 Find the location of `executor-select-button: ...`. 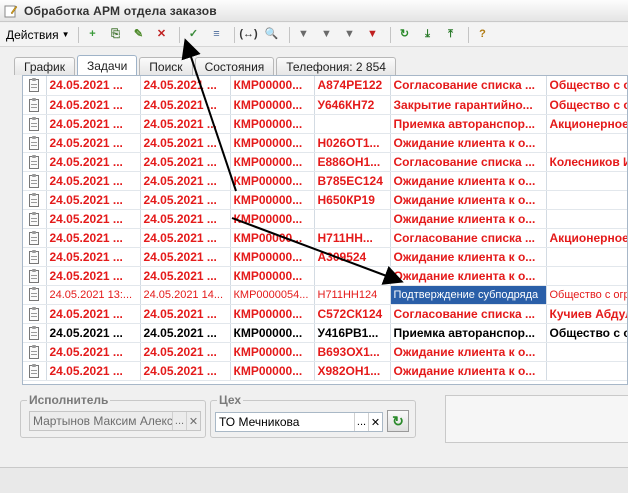

executor-select-button: ... is located at coordinates (179, 421).